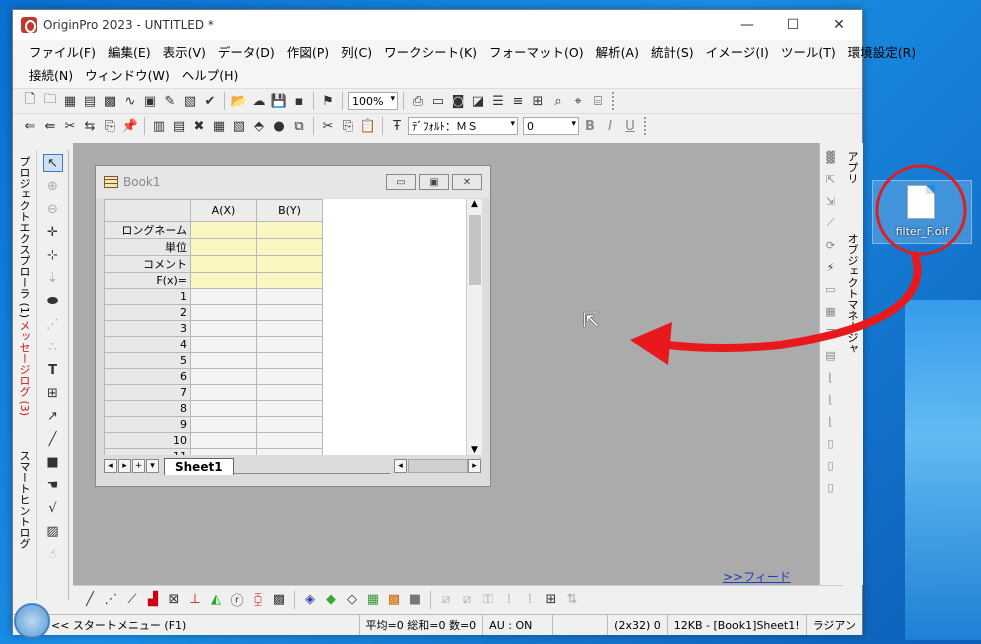  I want to click on highlight-circle, so click(921, 210).